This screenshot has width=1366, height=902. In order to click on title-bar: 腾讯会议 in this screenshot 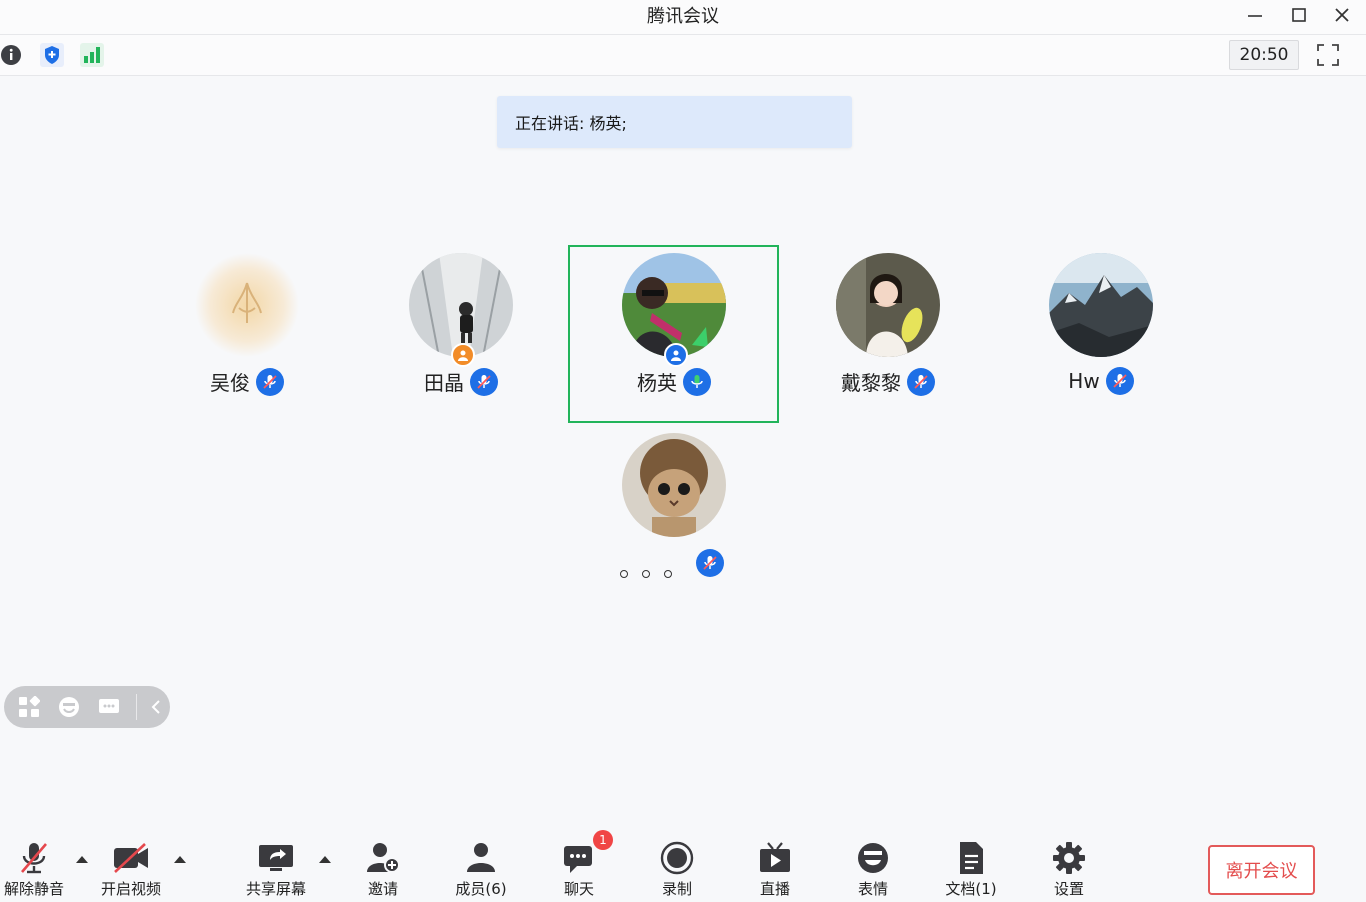, I will do `click(683, 17)`.